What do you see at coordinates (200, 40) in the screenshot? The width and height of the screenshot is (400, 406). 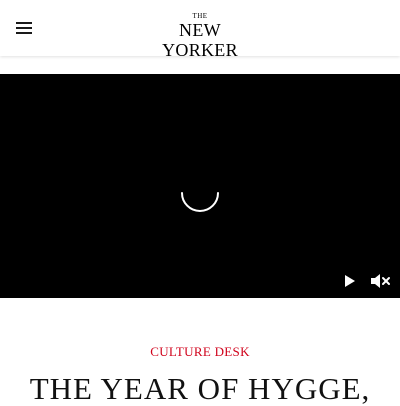 I see `logo-name: NEW YORKER` at bounding box center [200, 40].